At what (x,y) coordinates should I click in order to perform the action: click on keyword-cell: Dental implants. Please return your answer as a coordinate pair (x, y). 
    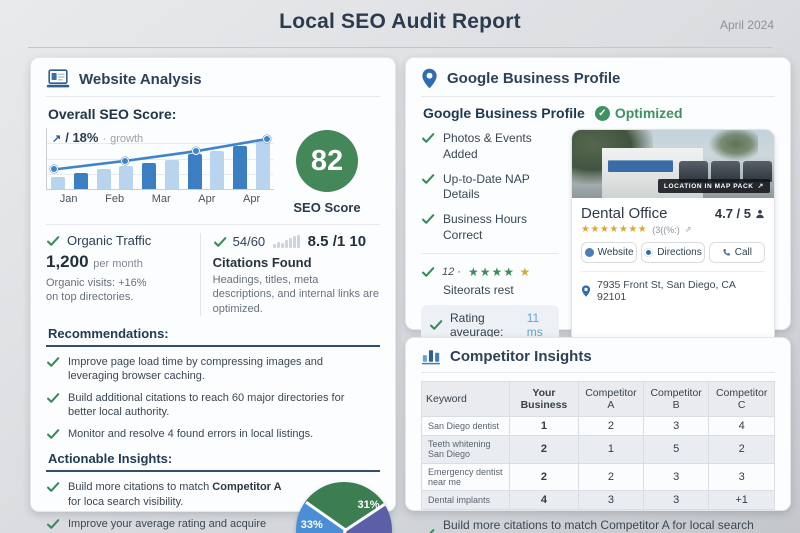
    Looking at the image, I should click on (465, 500).